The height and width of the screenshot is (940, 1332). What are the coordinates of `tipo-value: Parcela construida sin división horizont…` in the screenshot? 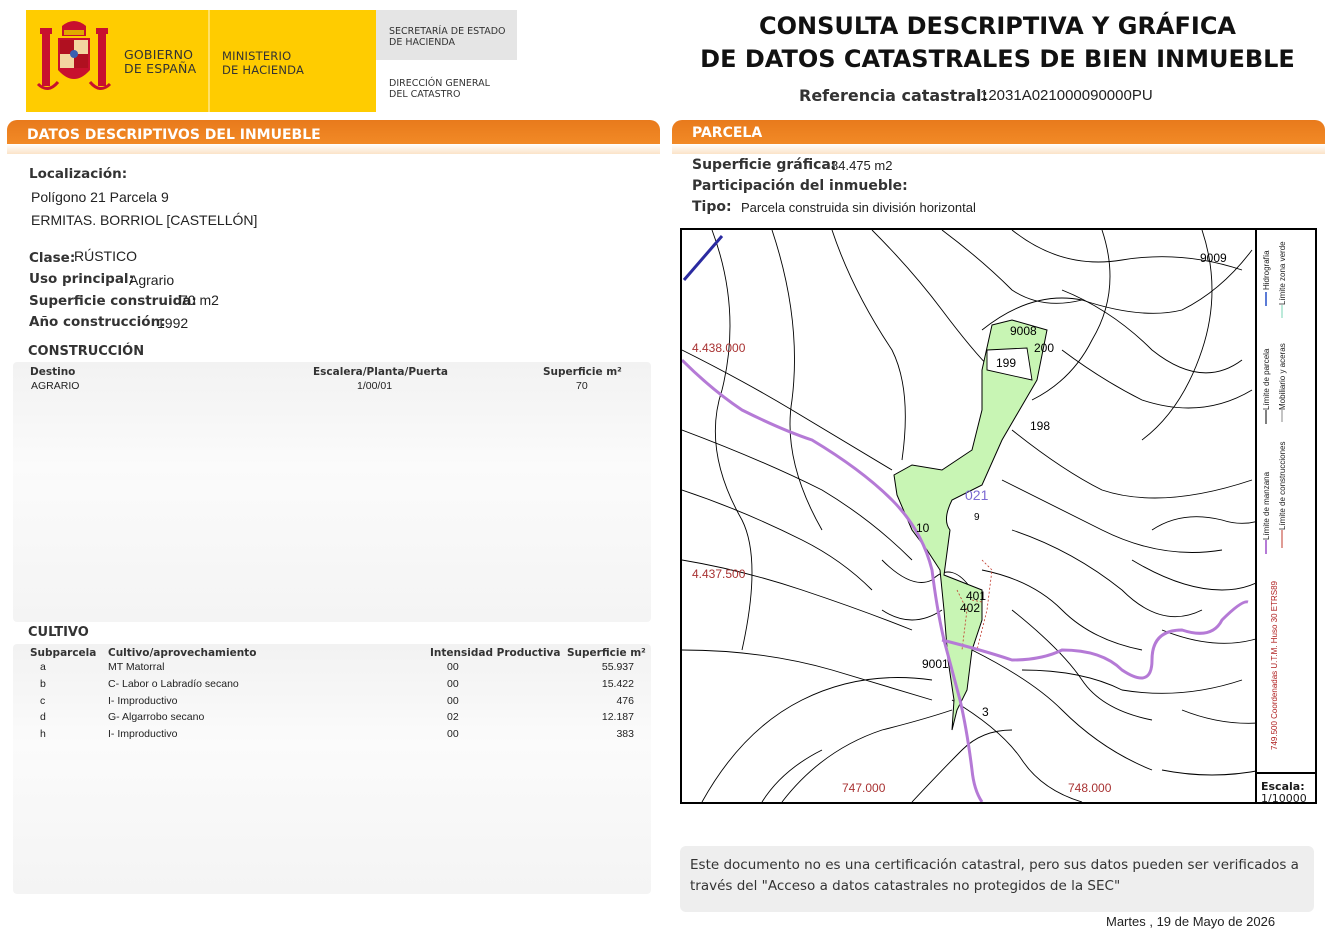 It's located at (858, 207).